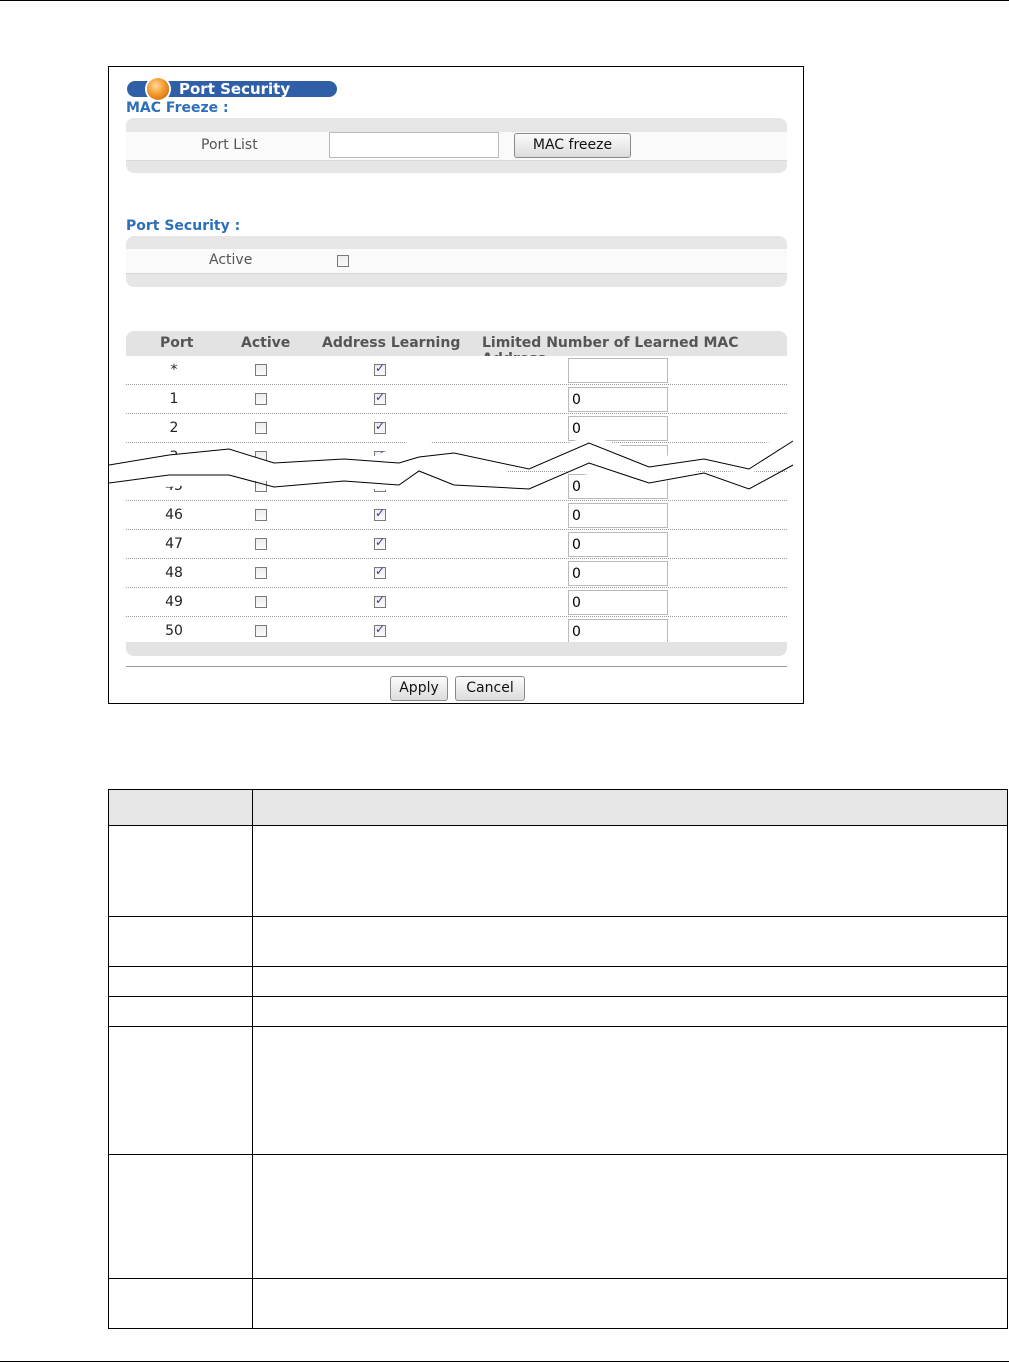 The image size is (1009, 1363). What do you see at coordinates (419, 688) in the screenshot?
I see `apply-button: Apply` at bounding box center [419, 688].